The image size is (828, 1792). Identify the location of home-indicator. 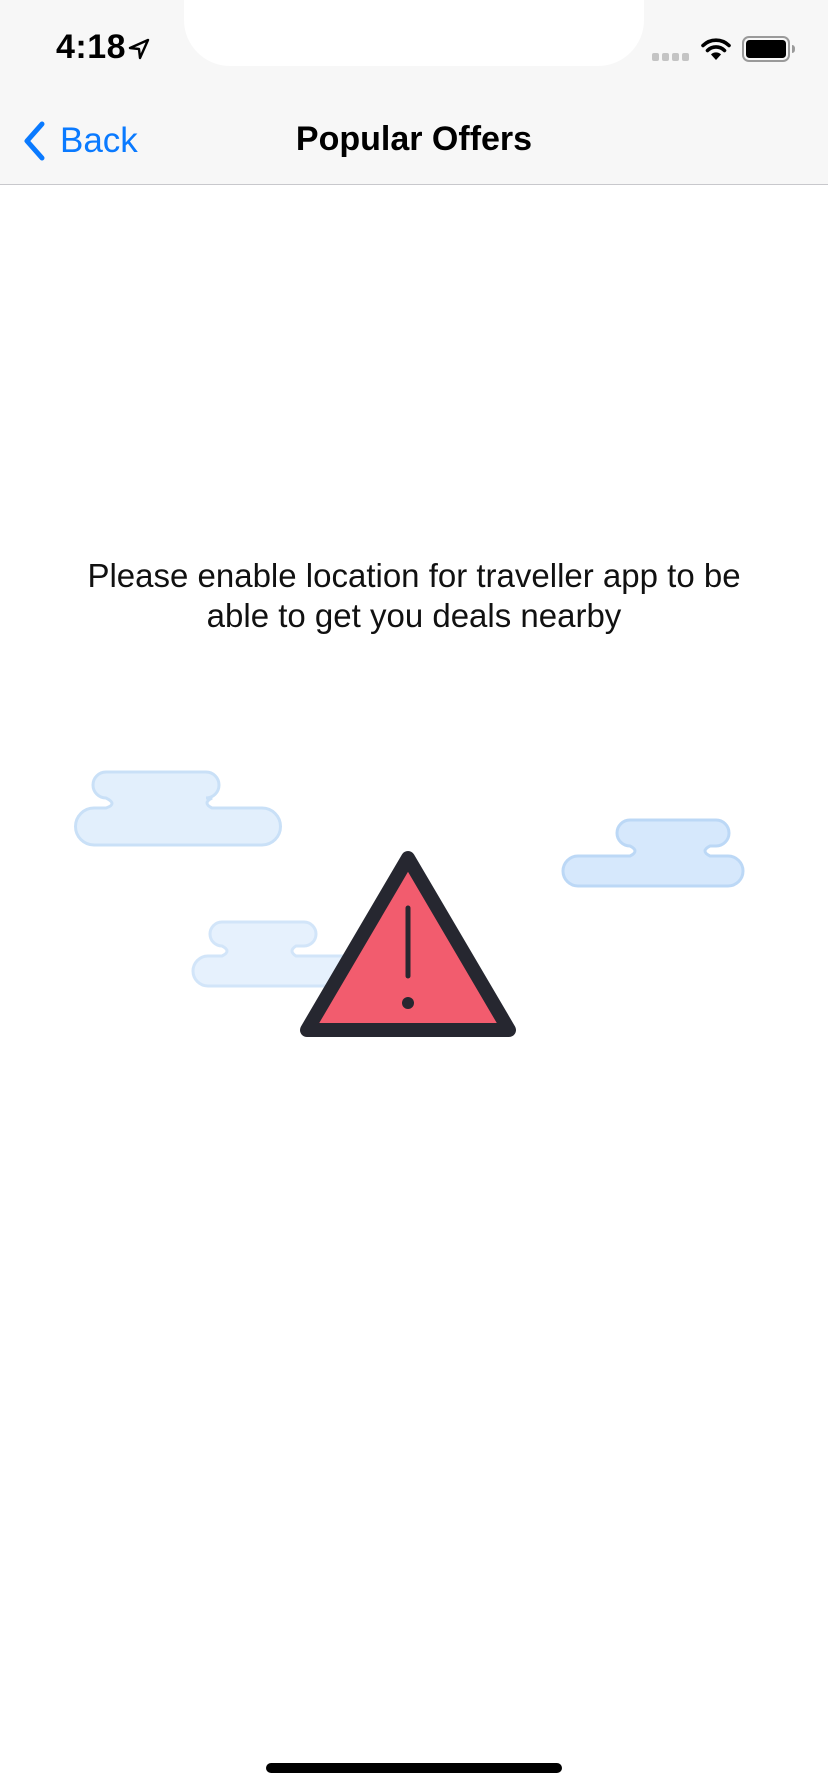
(414, 1768).